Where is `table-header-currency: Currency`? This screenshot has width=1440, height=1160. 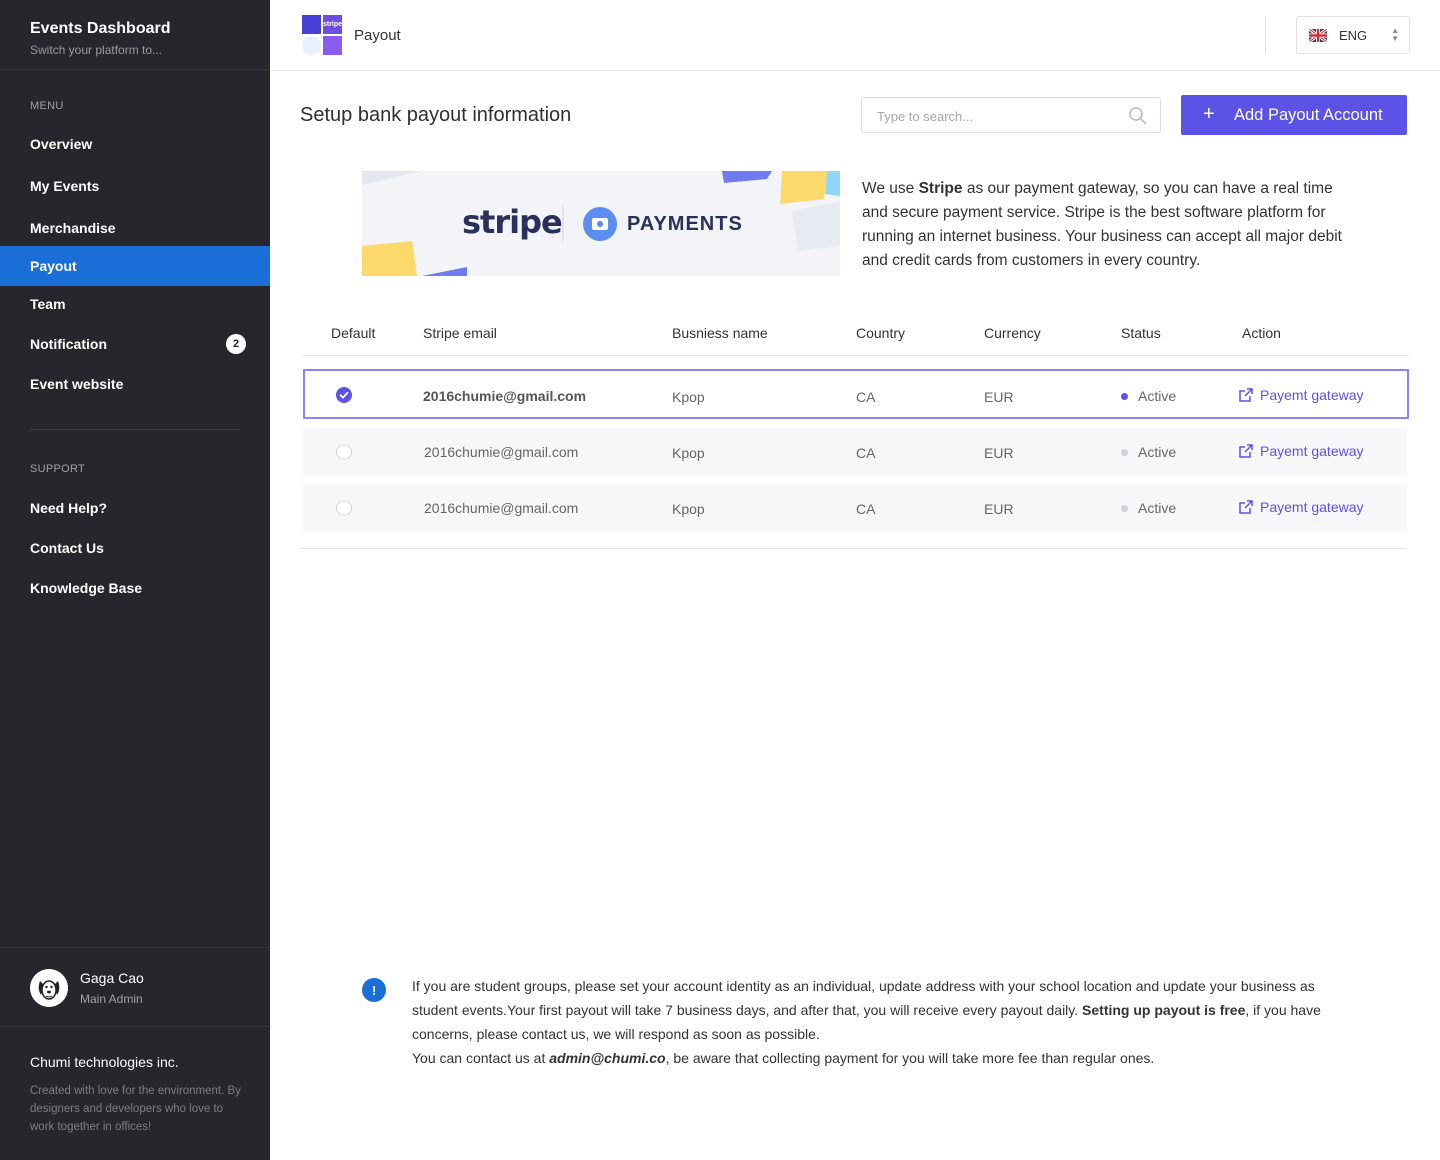 table-header-currency: Currency is located at coordinates (1012, 333).